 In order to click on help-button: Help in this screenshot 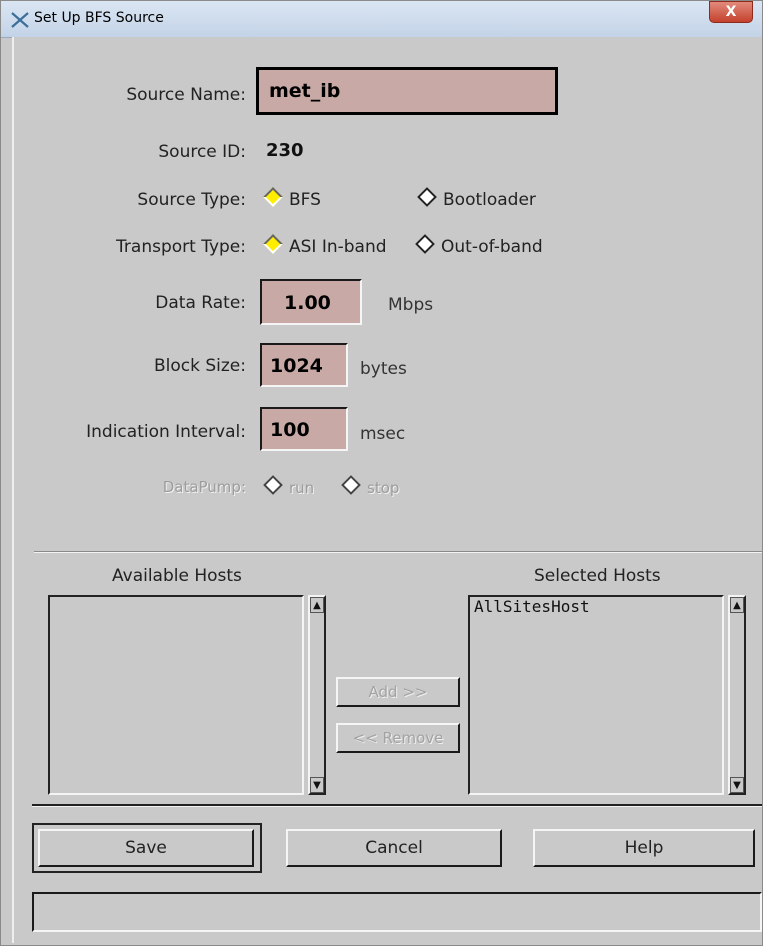, I will do `click(644, 848)`.